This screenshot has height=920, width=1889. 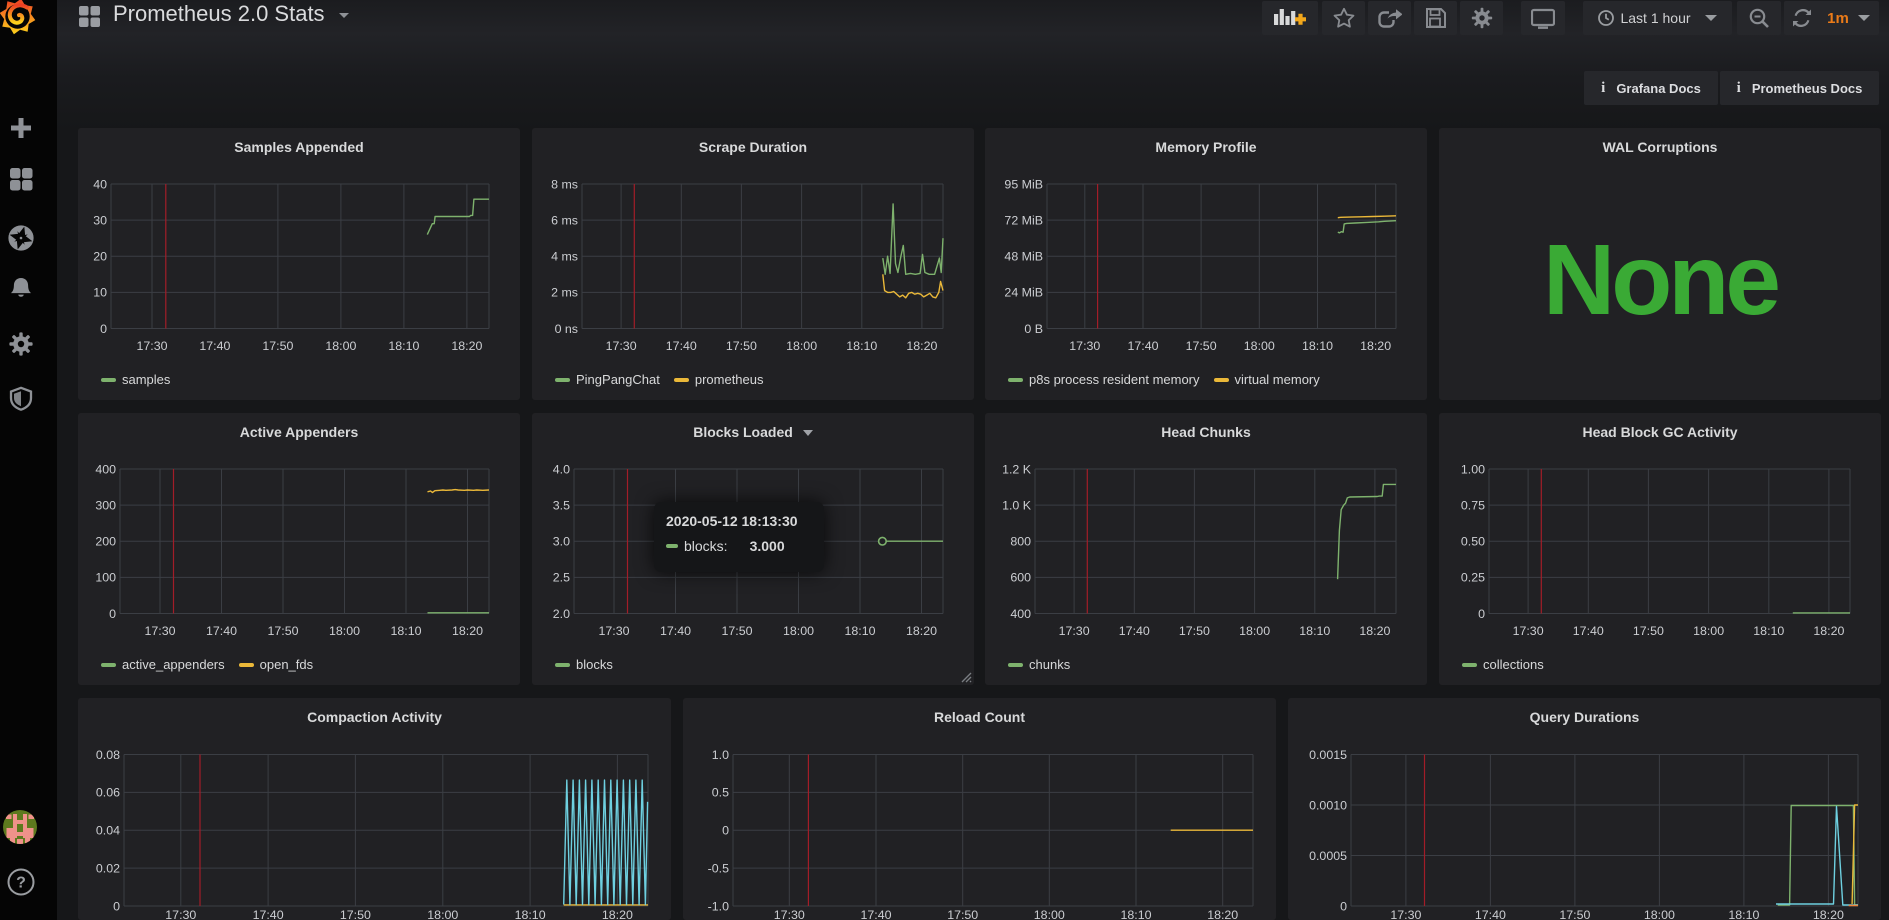 I want to click on svg-text: 3.0, so click(x=561, y=542).